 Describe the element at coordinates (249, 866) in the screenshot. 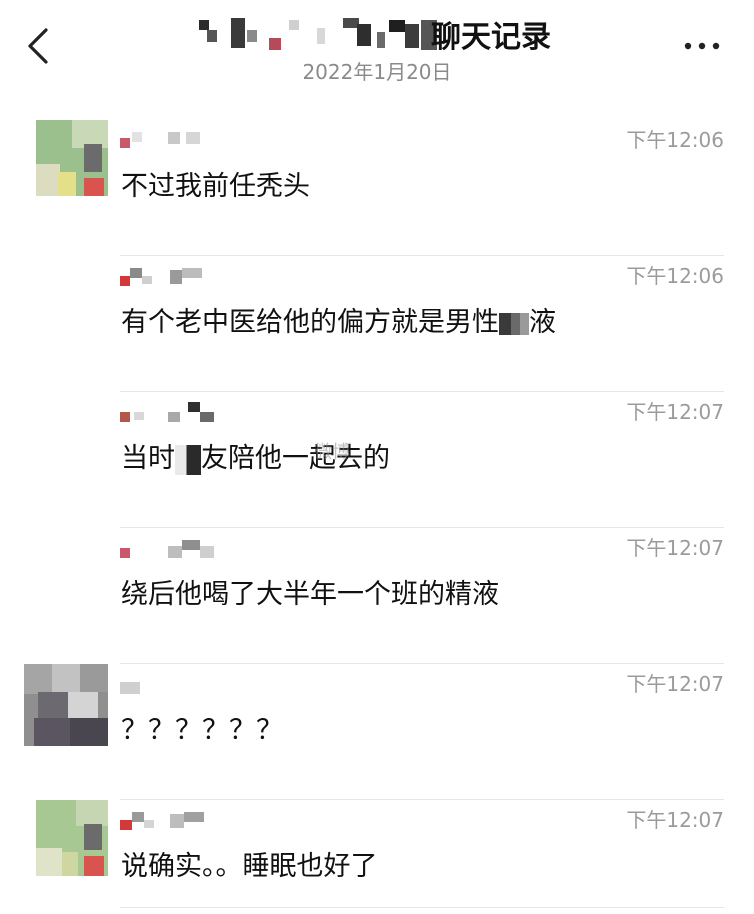

I see `message-text: 说确实。。睡眠也好了` at that location.